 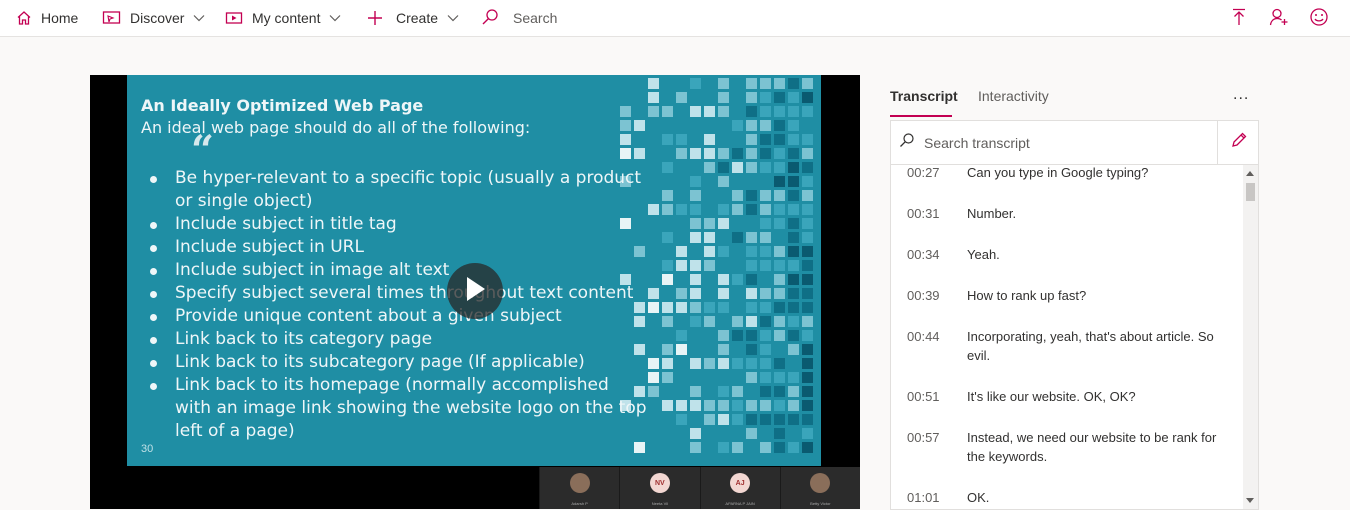 I want to click on nav-search: Search, so click(x=519, y=18).